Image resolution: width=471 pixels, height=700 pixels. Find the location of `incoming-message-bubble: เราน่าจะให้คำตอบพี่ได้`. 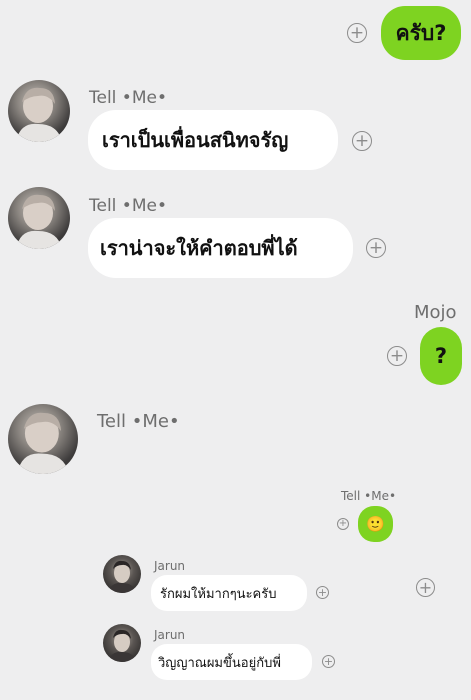

incoming-message-bubble: เราน่าจะให้คำตอบพี่ได้ is located at coordinates (220, 248).